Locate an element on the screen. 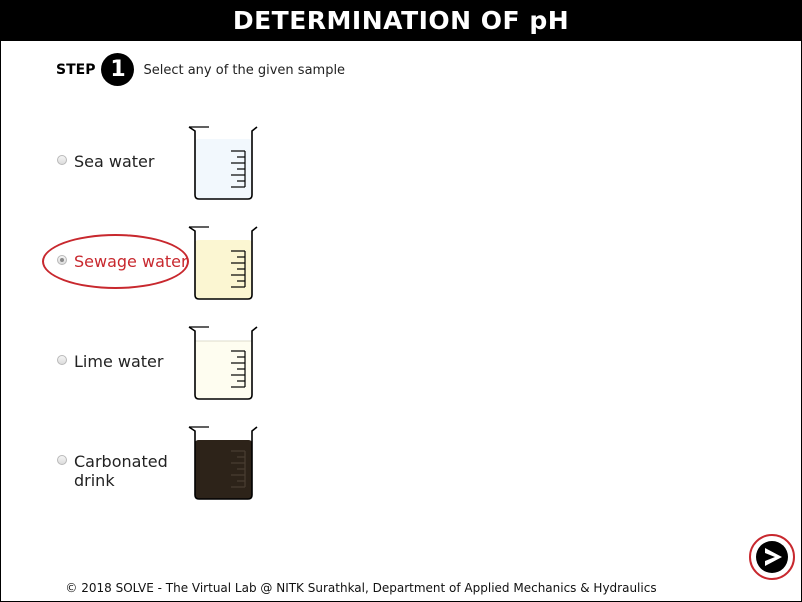  sample-label-sewage-water: Sewage water is located at coordinates (131, 261).